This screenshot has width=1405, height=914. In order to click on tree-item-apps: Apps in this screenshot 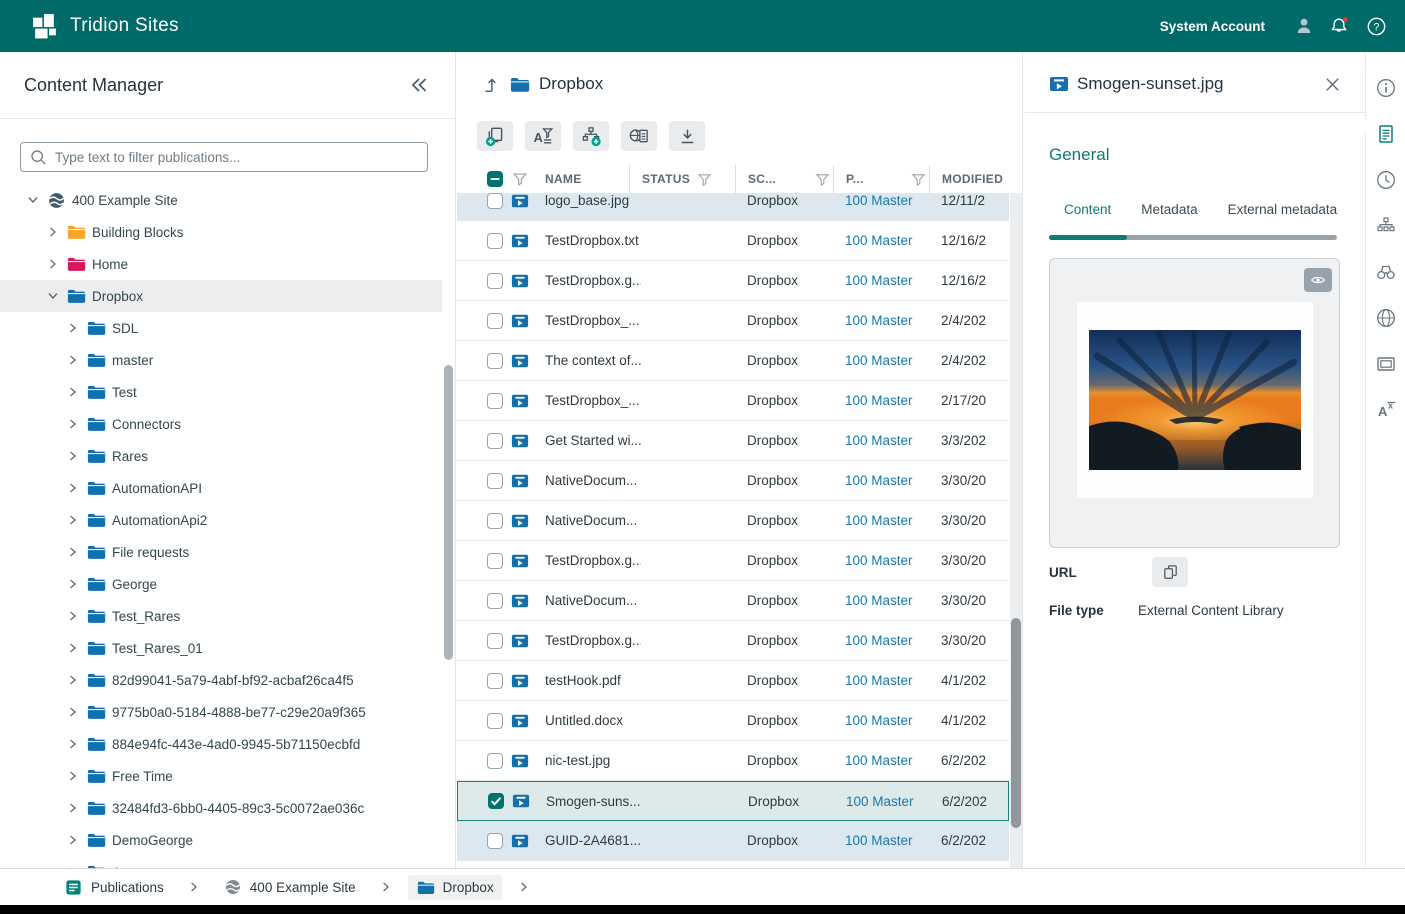, I will do `click(221, 862)`.